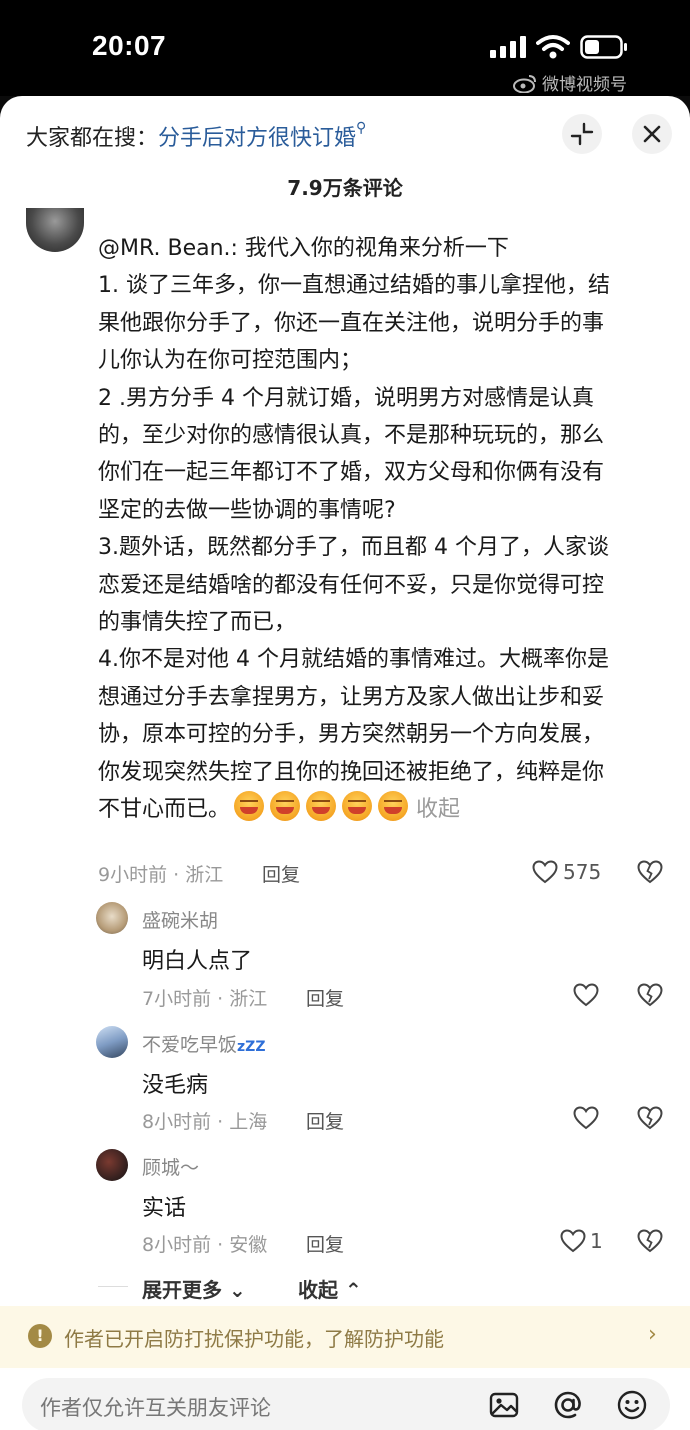 This screenshot has width=690, height=1430. What do you see at coordinates (345, 188) in the screenshot?
I see `comment-count: 7.9万条评论` at bounding box center [345, 188].